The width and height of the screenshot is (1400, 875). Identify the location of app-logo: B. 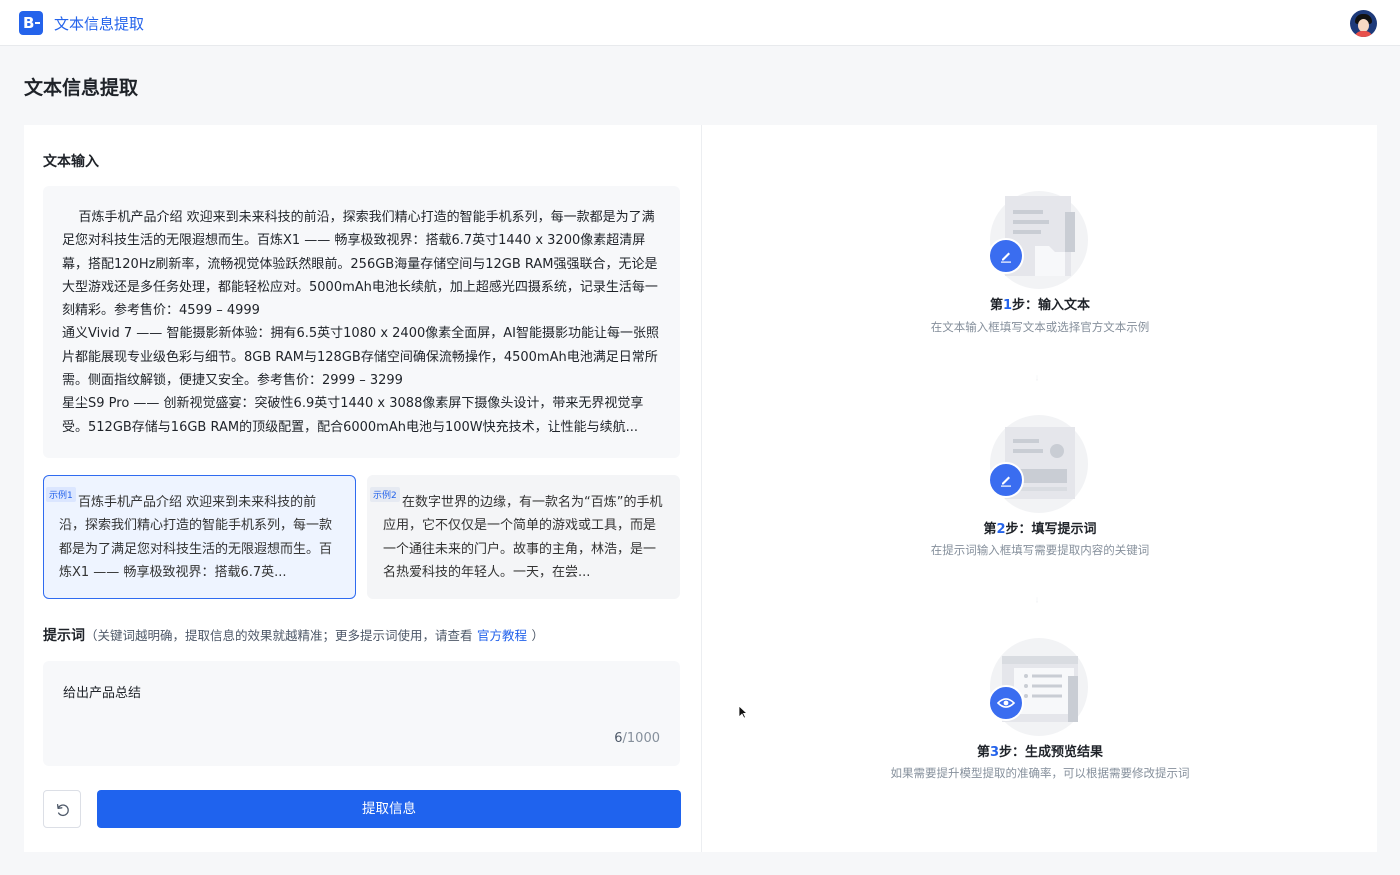
(31, 23).